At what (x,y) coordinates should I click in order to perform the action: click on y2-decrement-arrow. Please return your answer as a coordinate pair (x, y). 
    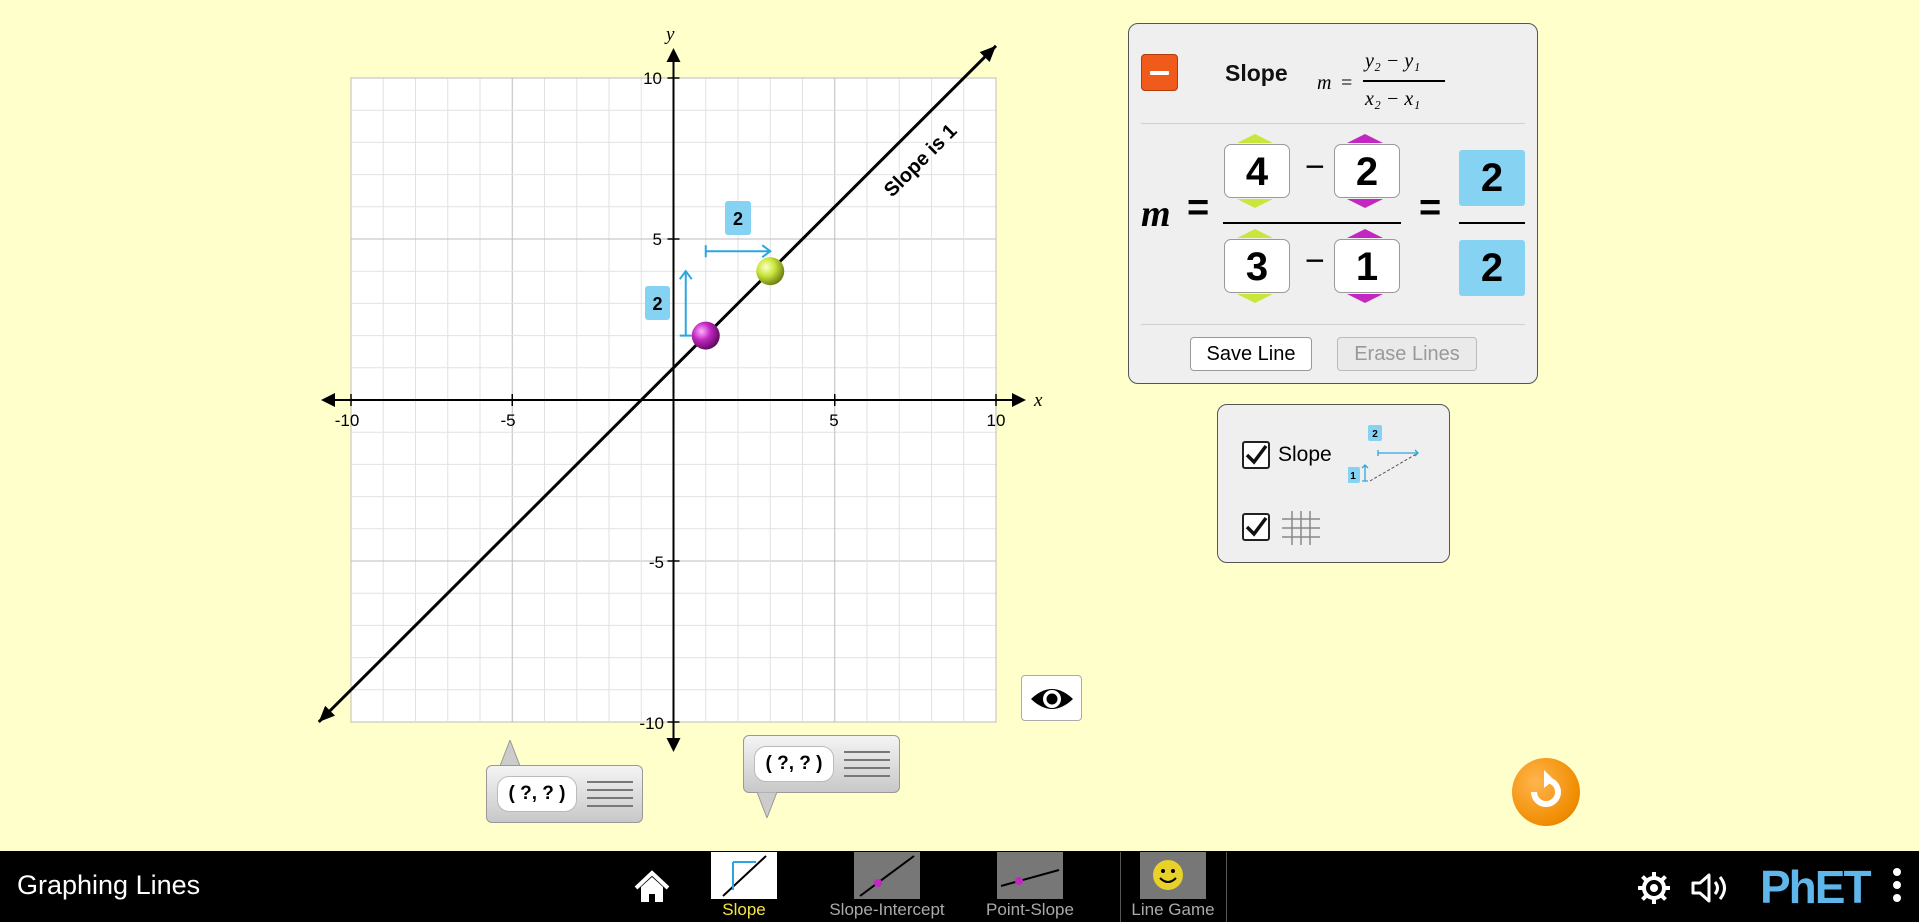
    Looking at the image, I should click on (1255, 203).